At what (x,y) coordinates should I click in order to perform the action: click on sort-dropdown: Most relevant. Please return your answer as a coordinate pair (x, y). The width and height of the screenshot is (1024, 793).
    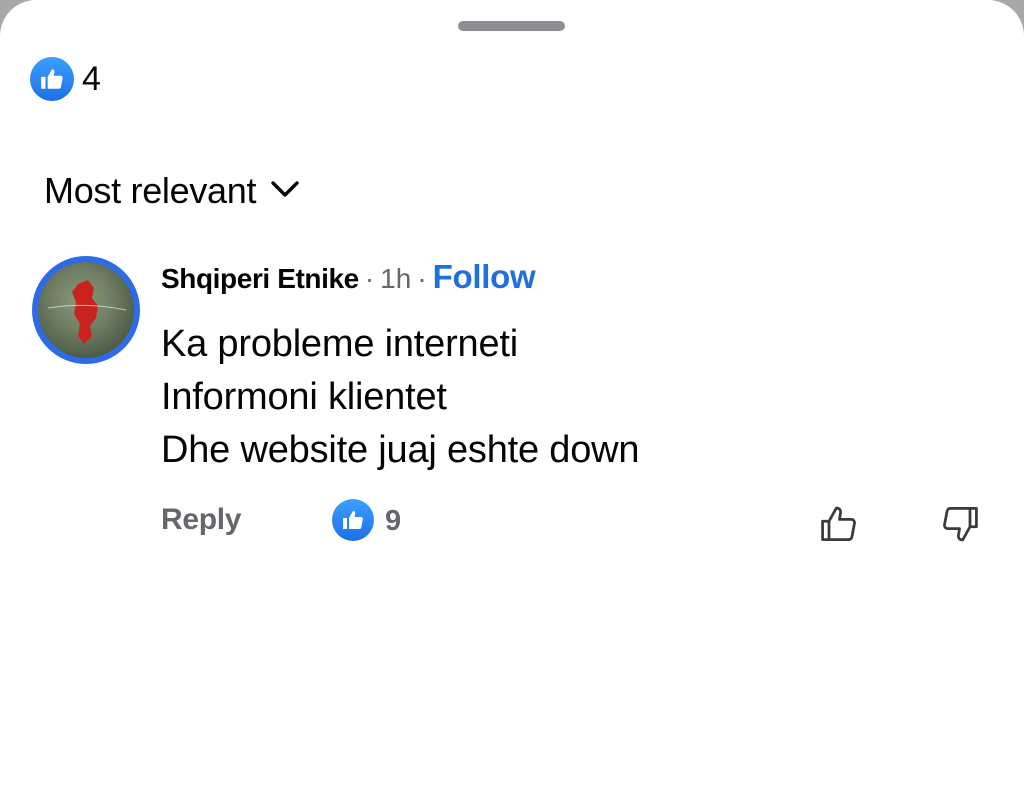
    Looking at the image, I should click on (172, 191).